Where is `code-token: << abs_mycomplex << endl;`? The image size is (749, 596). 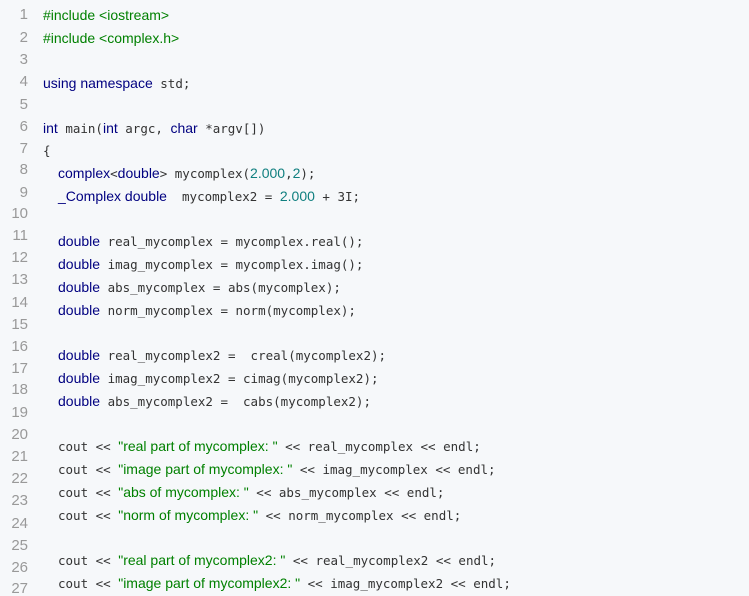
code-token: << abs_mycomplex << endl; is located at coordinates (346, 492).